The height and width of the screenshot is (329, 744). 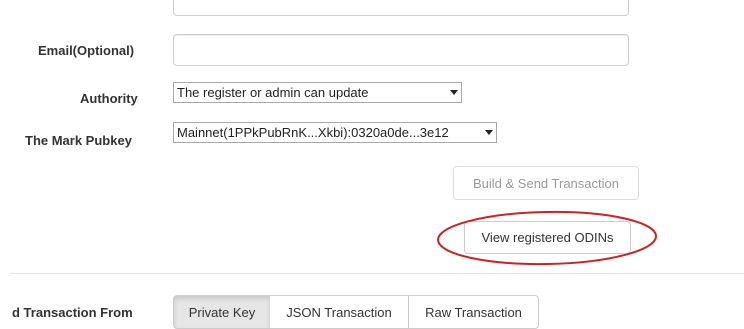 What do you see at coordinates (86, 50) in the screenshot?
I see `email-label: Email(Optional)` at bounding box center [86, 50].